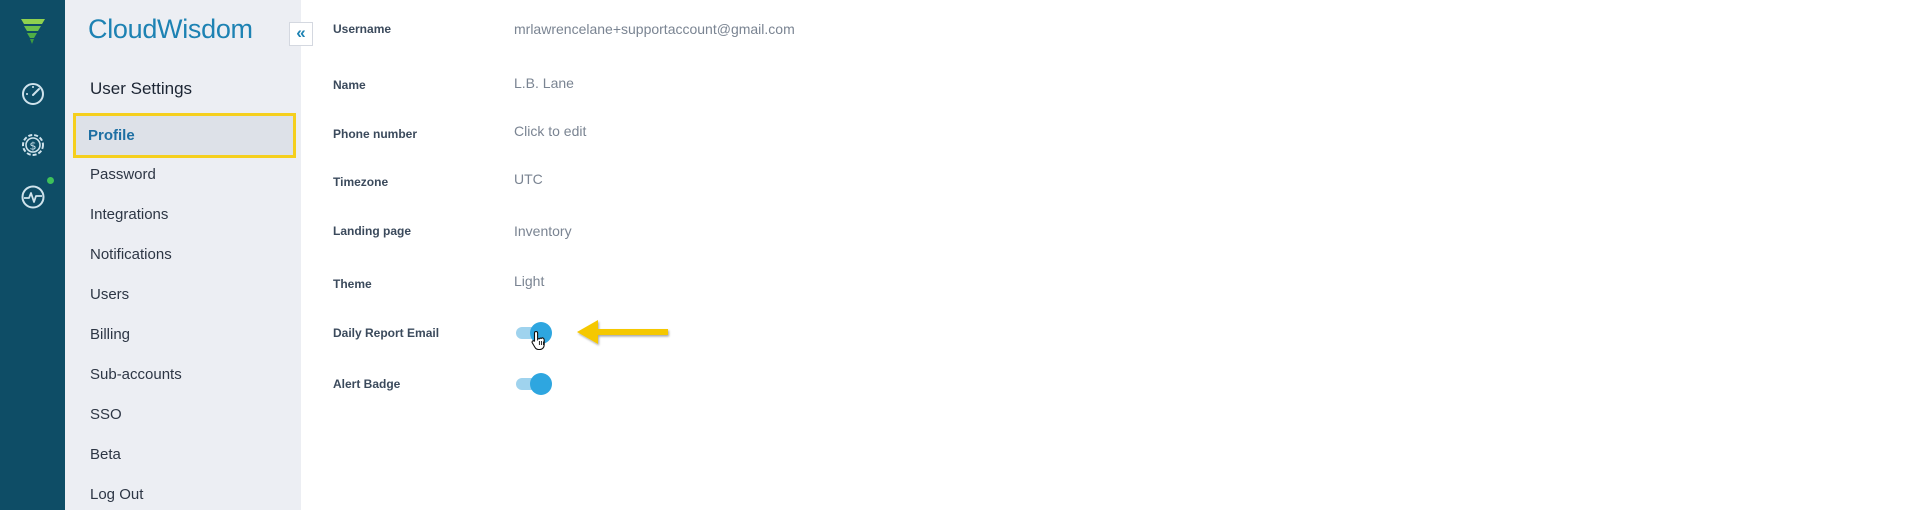 The image size is (1920, 515). Describe the element at coordinates (301, 34) in the screenshot. I see `collapse-sidebar-button: «` at that location.